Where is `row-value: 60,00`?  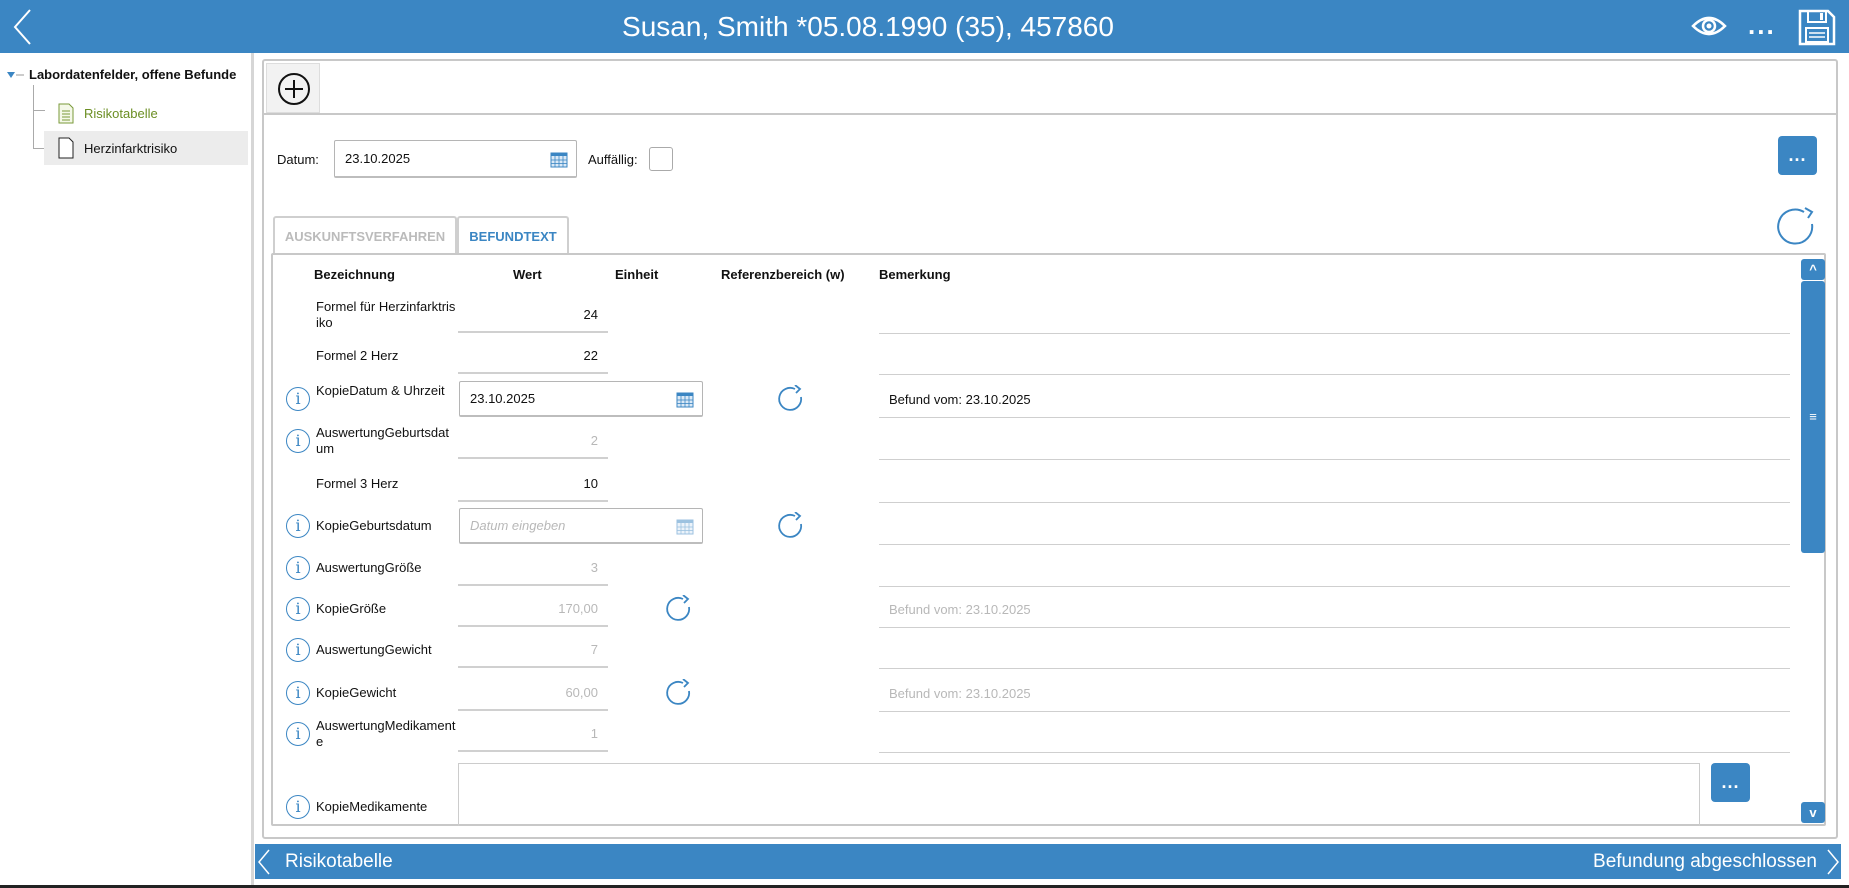
row-value: 60,00 is located at coordinates (533, 693).